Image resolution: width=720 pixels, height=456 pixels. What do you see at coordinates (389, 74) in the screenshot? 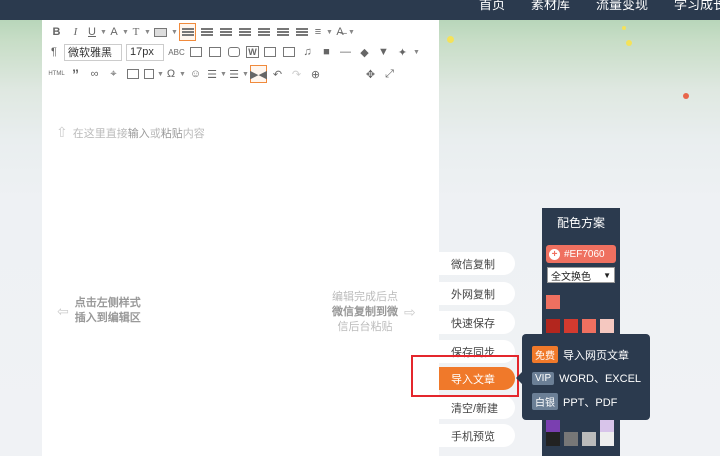
I see `fullscreen-icon: ⤢` at bounding box center [389, 74].